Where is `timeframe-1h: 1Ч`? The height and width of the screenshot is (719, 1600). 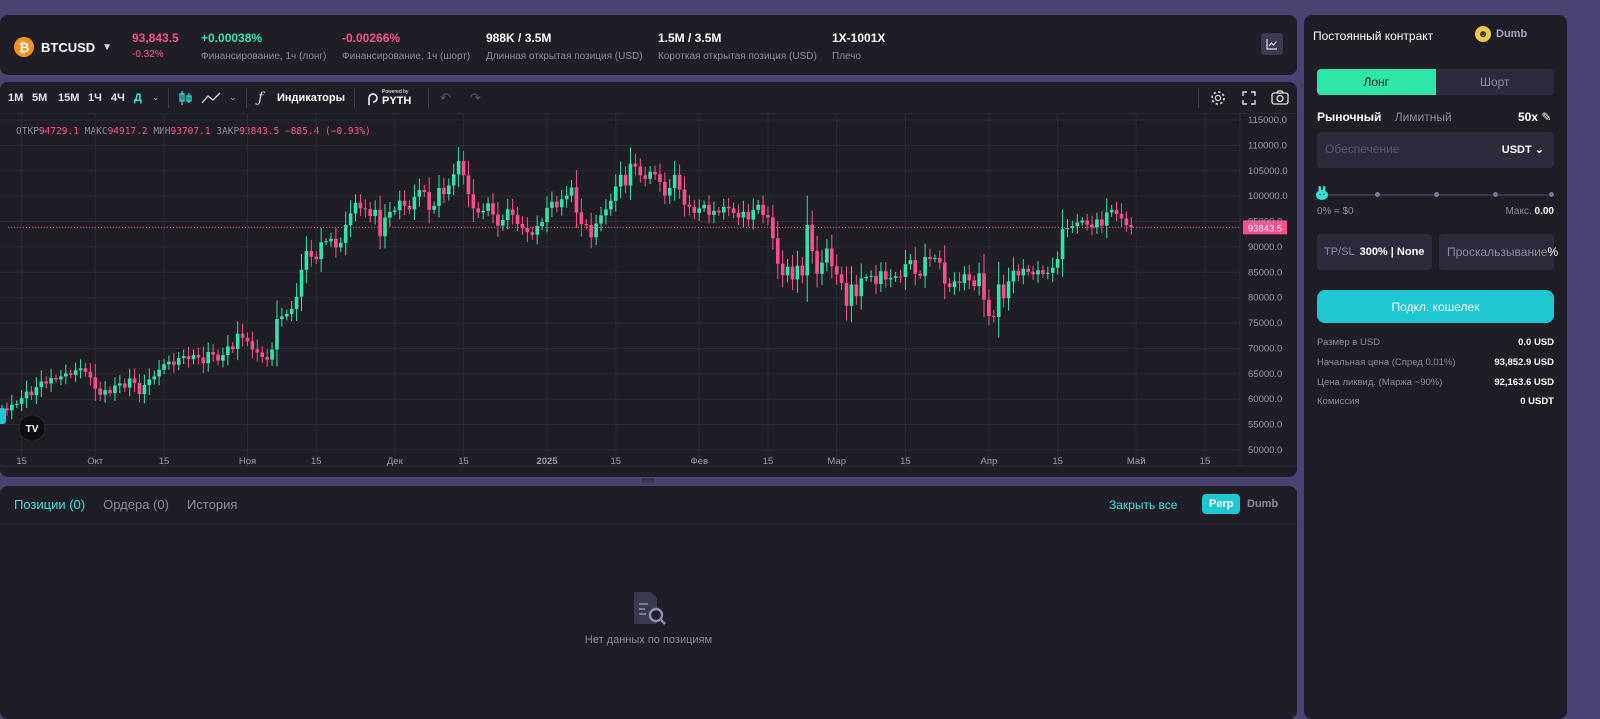
timeframe-1h: 1Ч is located at coordinates (95, 98).